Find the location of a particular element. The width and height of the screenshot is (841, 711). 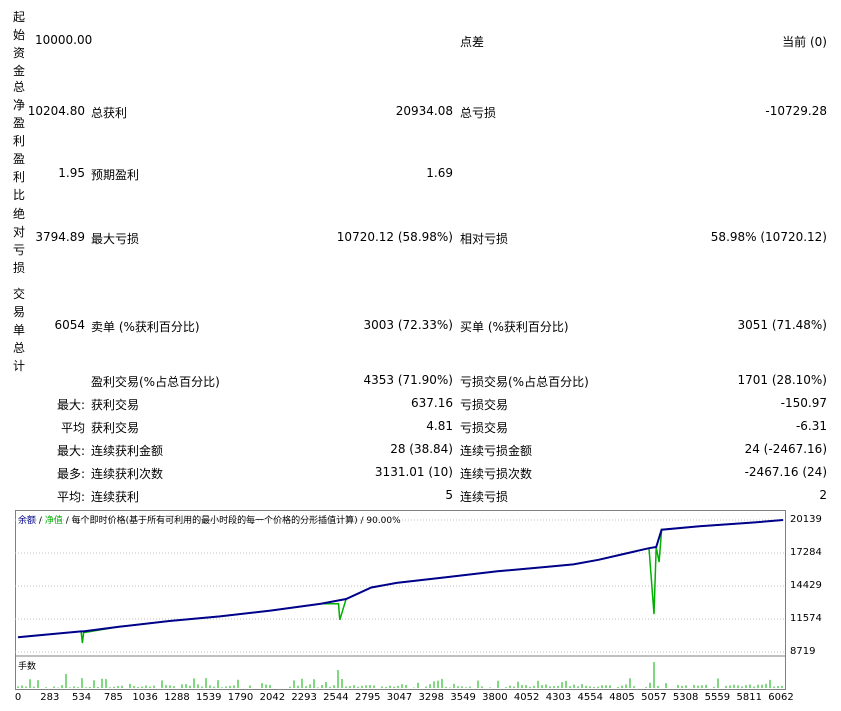

max-consecutive-wins-value: 28 (38.84) is located at coordinates (421, 449).